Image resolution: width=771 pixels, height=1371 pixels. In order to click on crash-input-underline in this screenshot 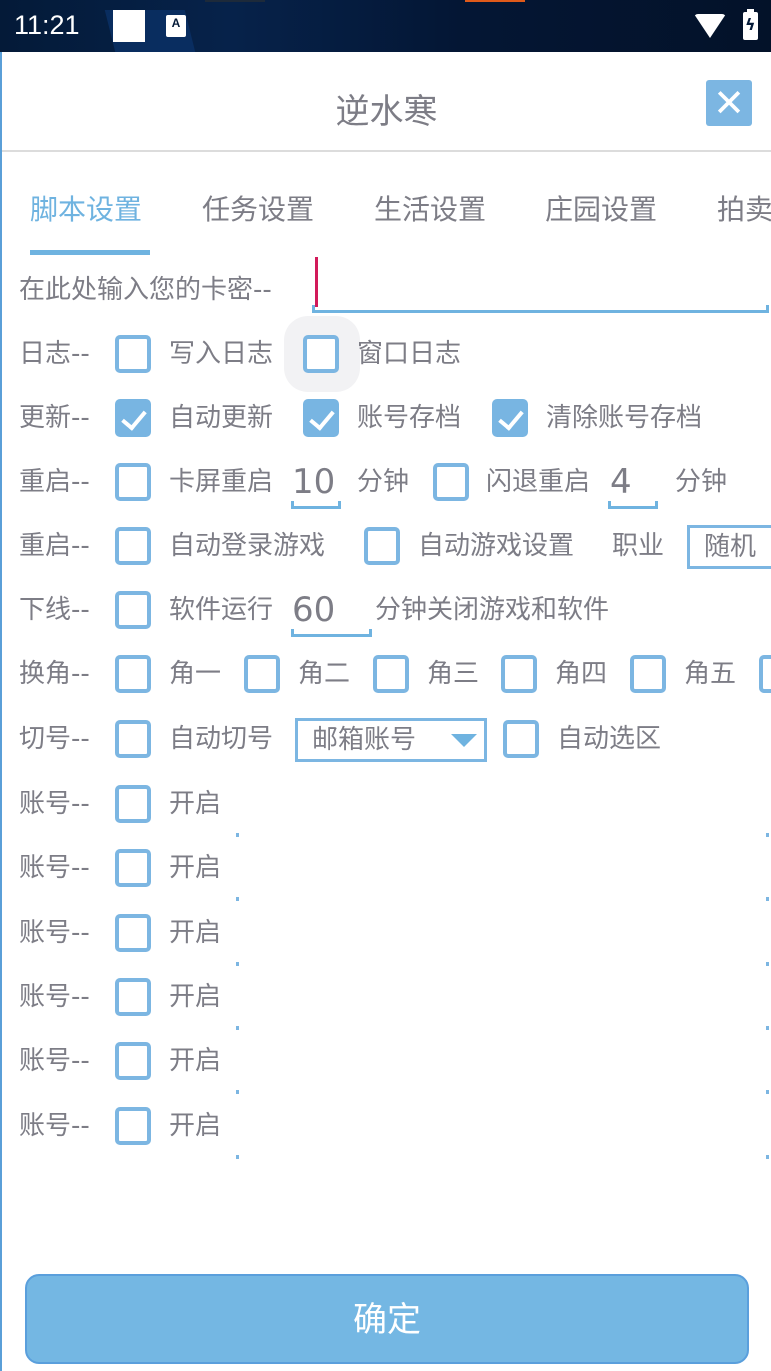, I will do `click(633, 505)`.